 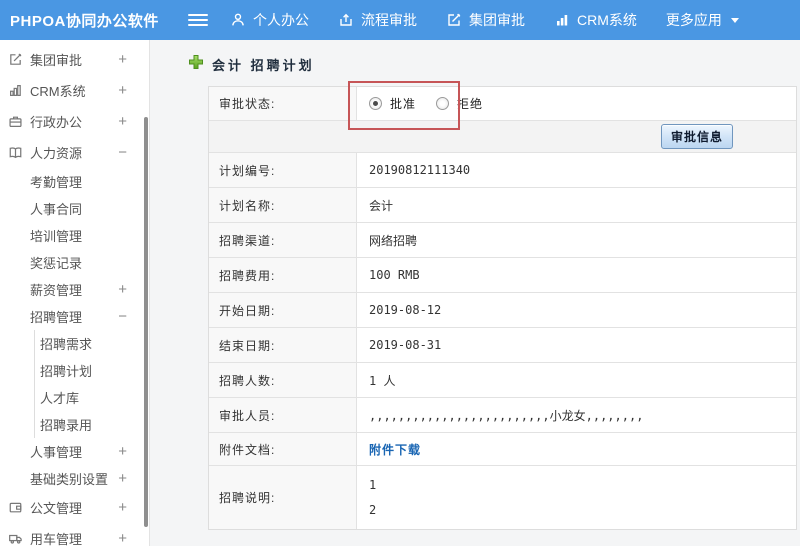 I want to click on page-title: 会计 招聘计划, so click(x=263, y=65).